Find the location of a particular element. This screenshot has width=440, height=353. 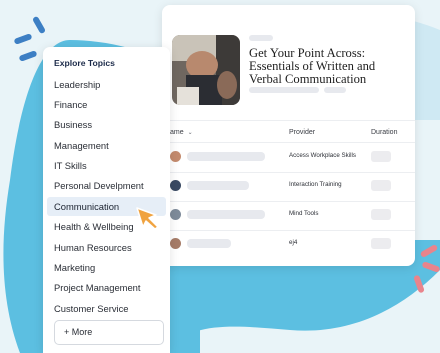

cursor-pointer-icon is located at coordinates (147, 218).